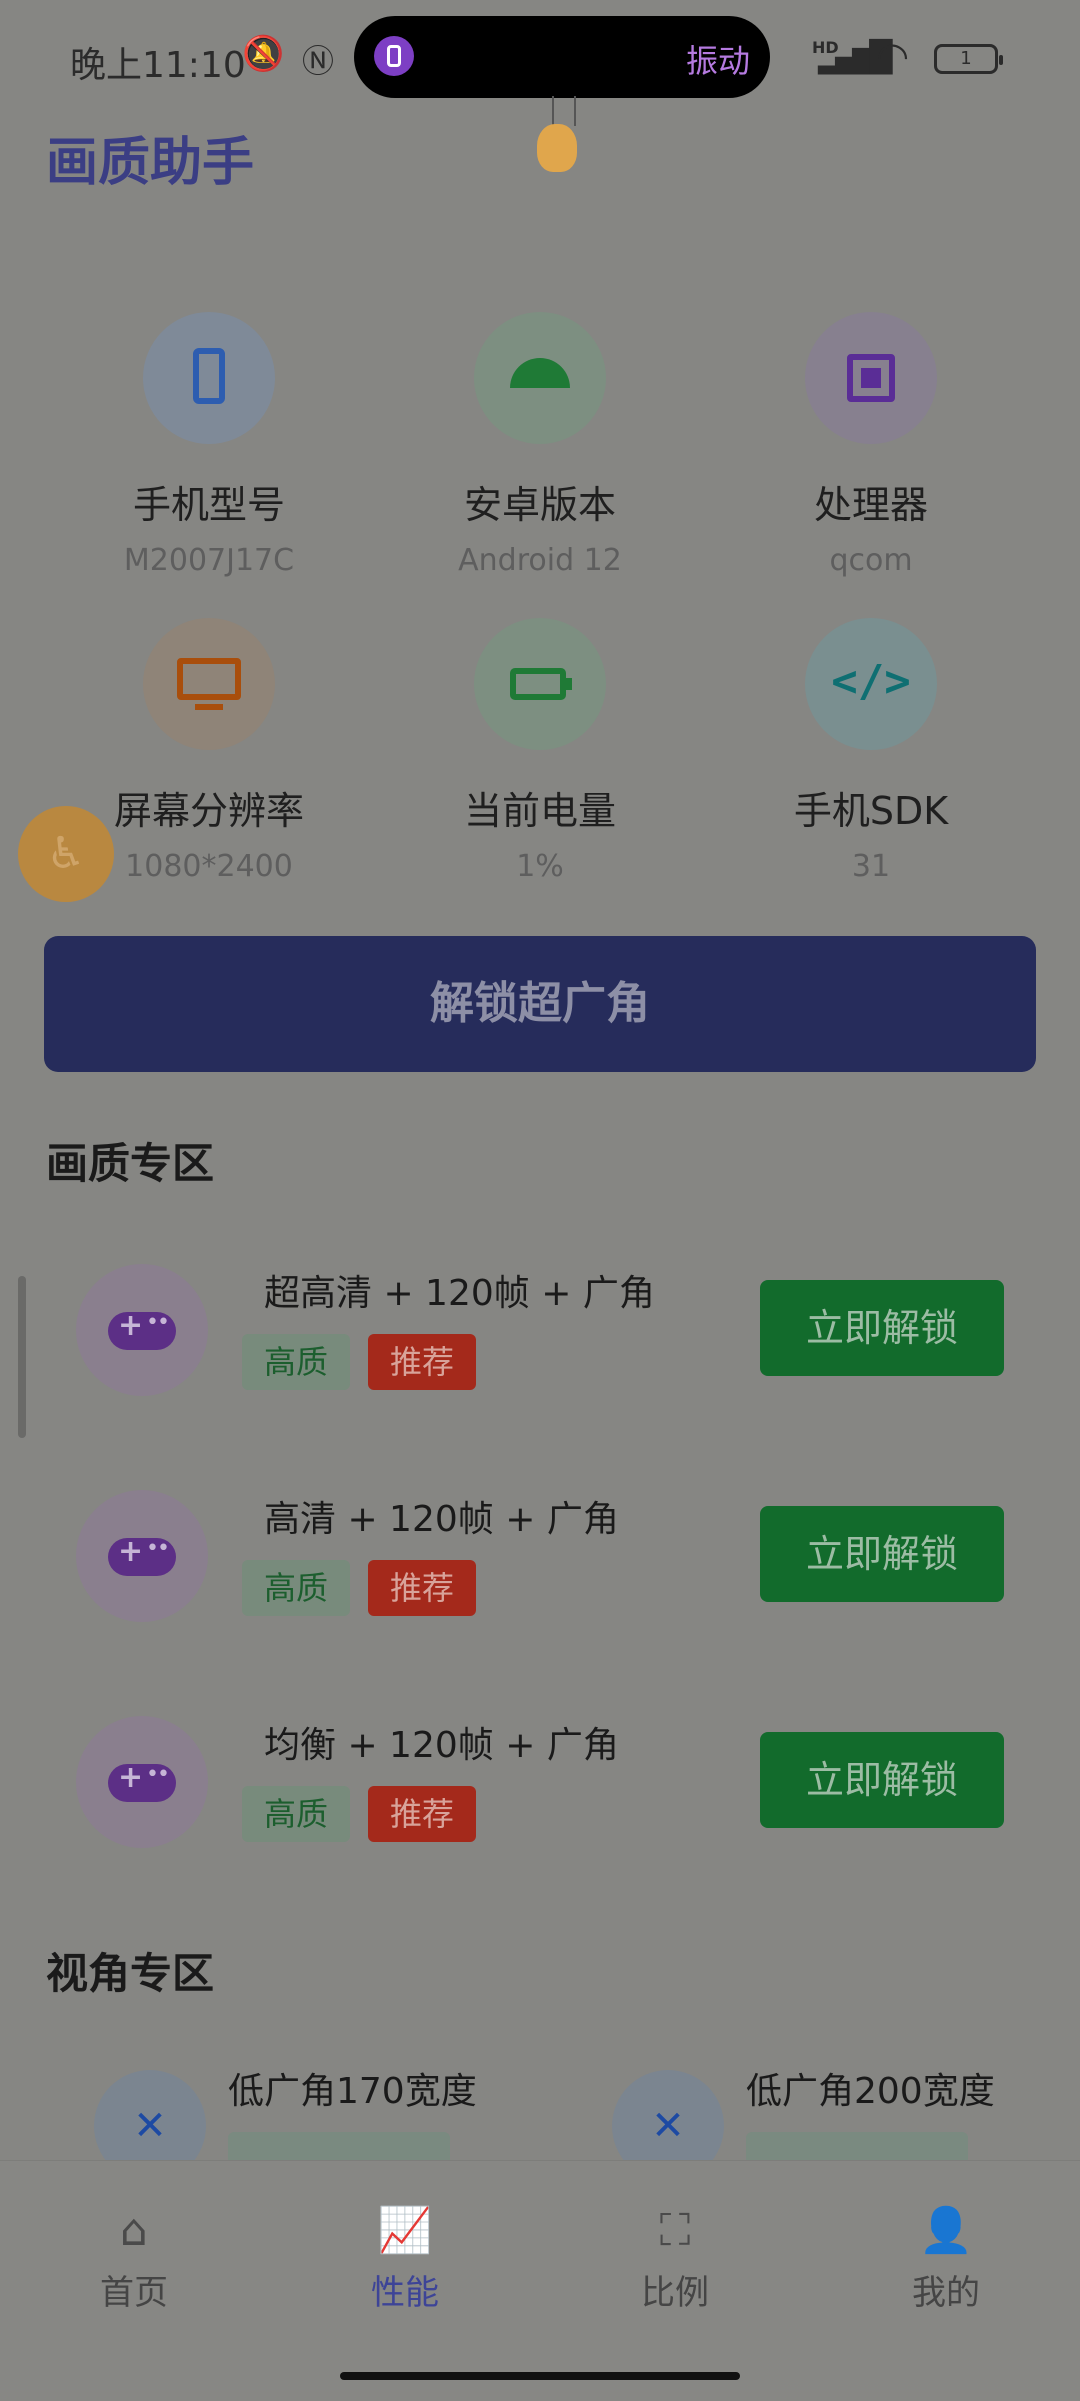  Describe the element at coordinates (946, 2258) in the screenshot. I see `nav-item-mine: 👤 我的` at that location.